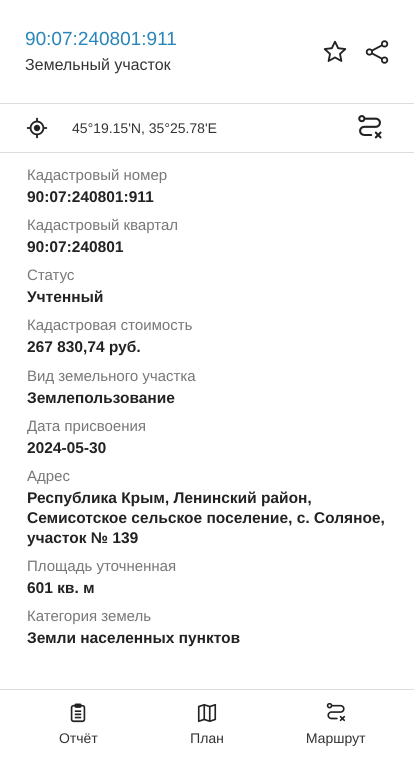  What do you see at coordinates (102, 567) in the screenshot?
I see `field-label: Площадь уточненная` at bounding box center [102, 567].